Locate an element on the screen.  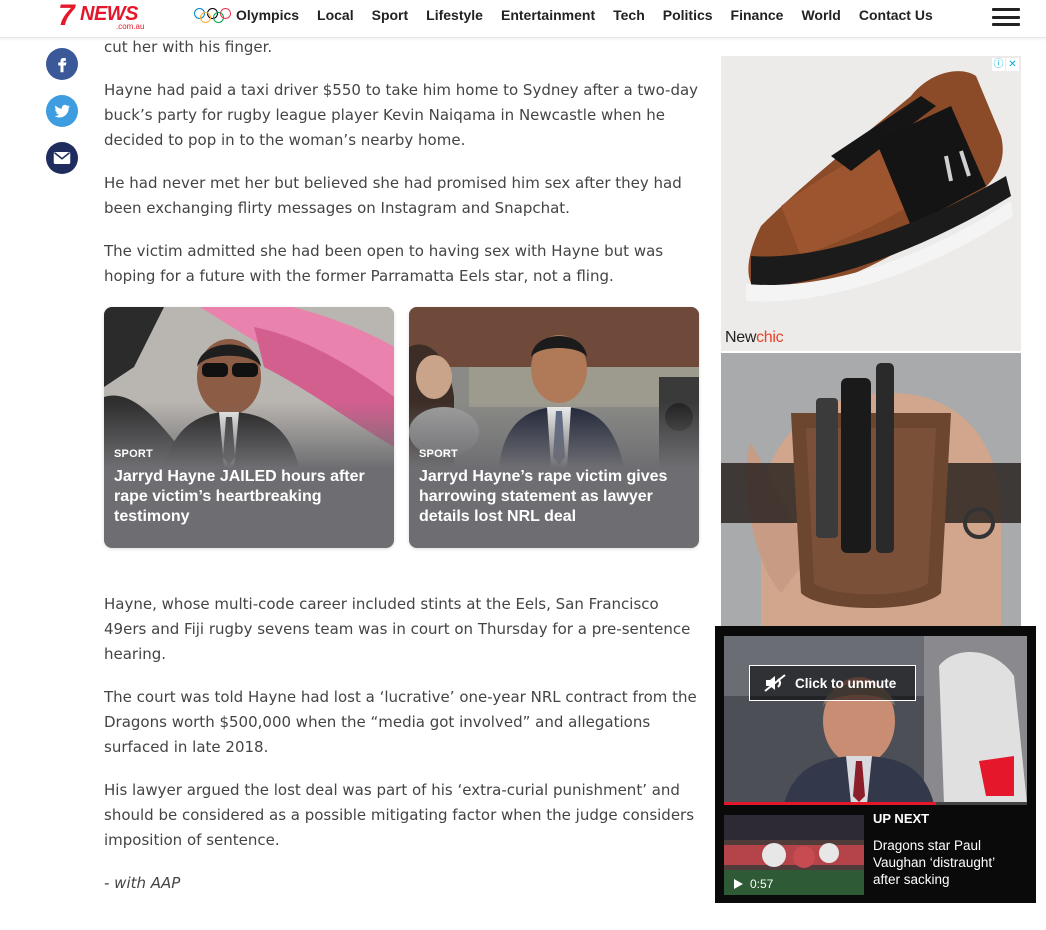
nav-item-world: World is located at coordinates (820, 15).